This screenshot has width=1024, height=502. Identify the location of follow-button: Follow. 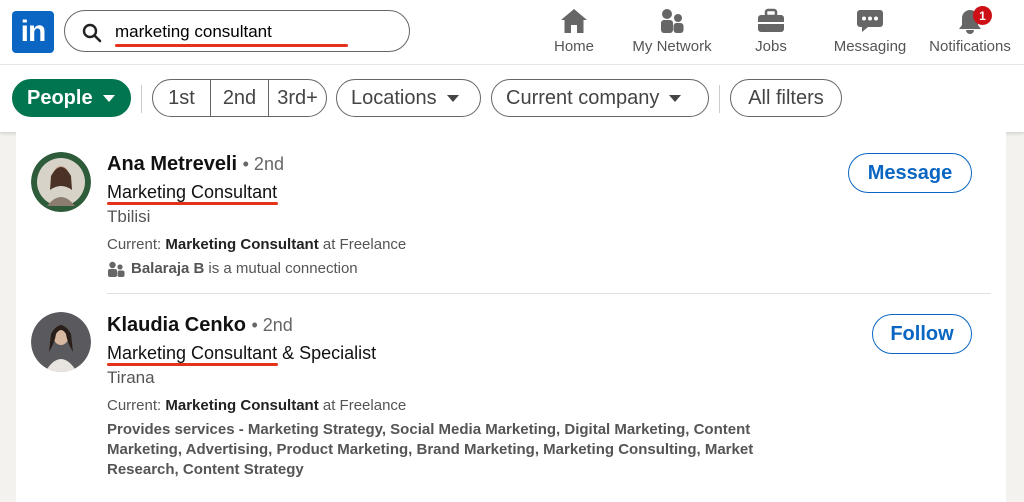
(922, 334).